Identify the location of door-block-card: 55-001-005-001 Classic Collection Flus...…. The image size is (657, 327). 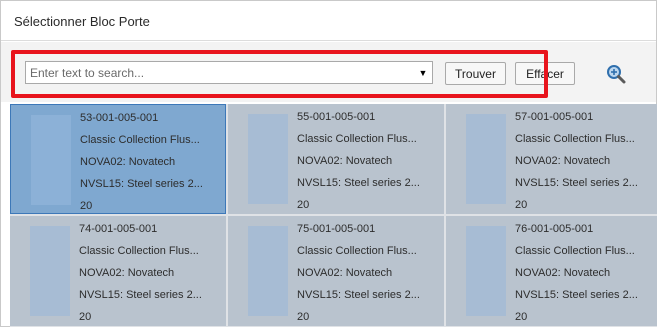
(336, 159).